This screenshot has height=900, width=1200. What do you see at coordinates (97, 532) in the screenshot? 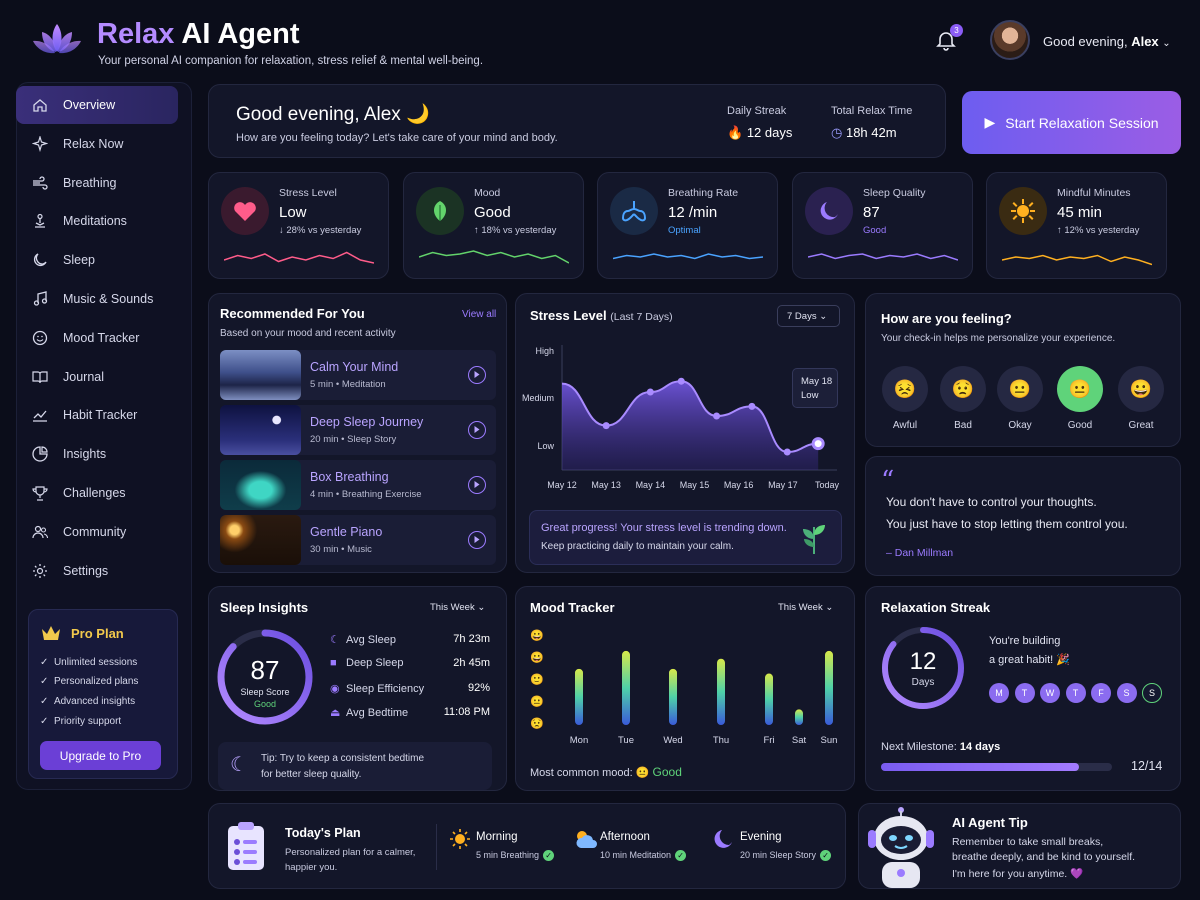
I see `sidebar-item-community: Community` at bounding box center [97, 532].